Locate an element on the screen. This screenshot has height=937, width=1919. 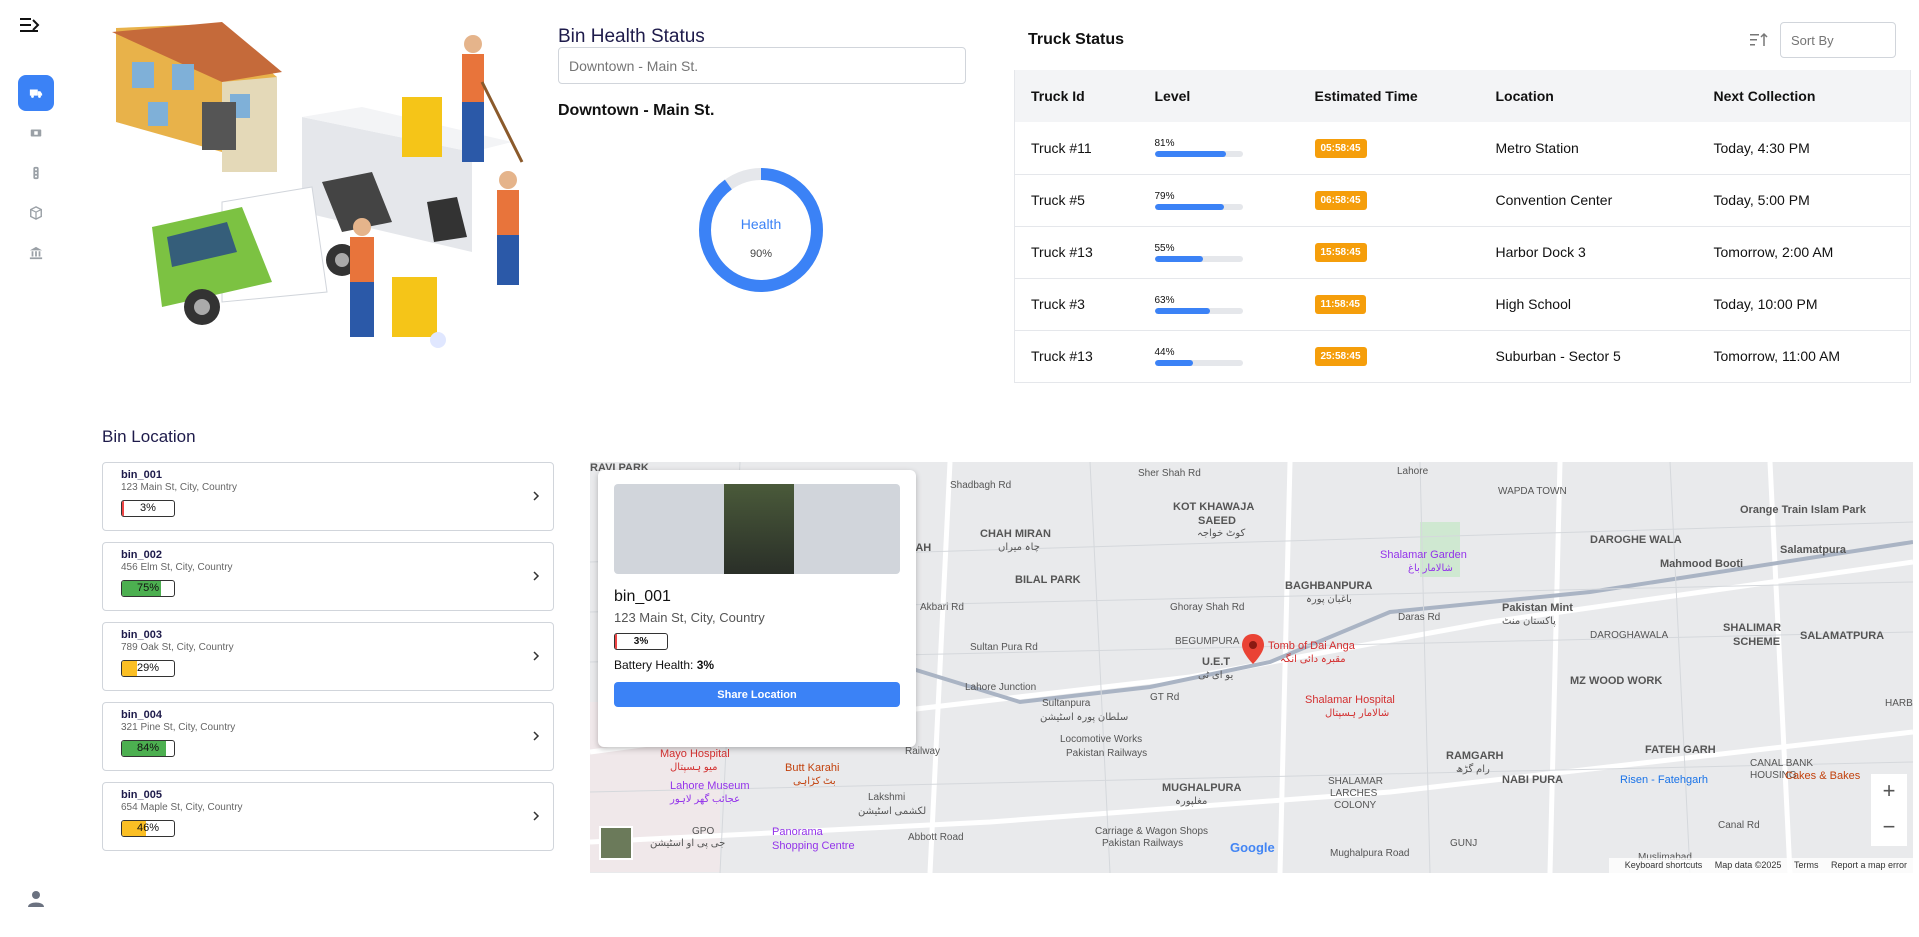
bin-fill-bar: 46% is located at coordinates (148, 828).